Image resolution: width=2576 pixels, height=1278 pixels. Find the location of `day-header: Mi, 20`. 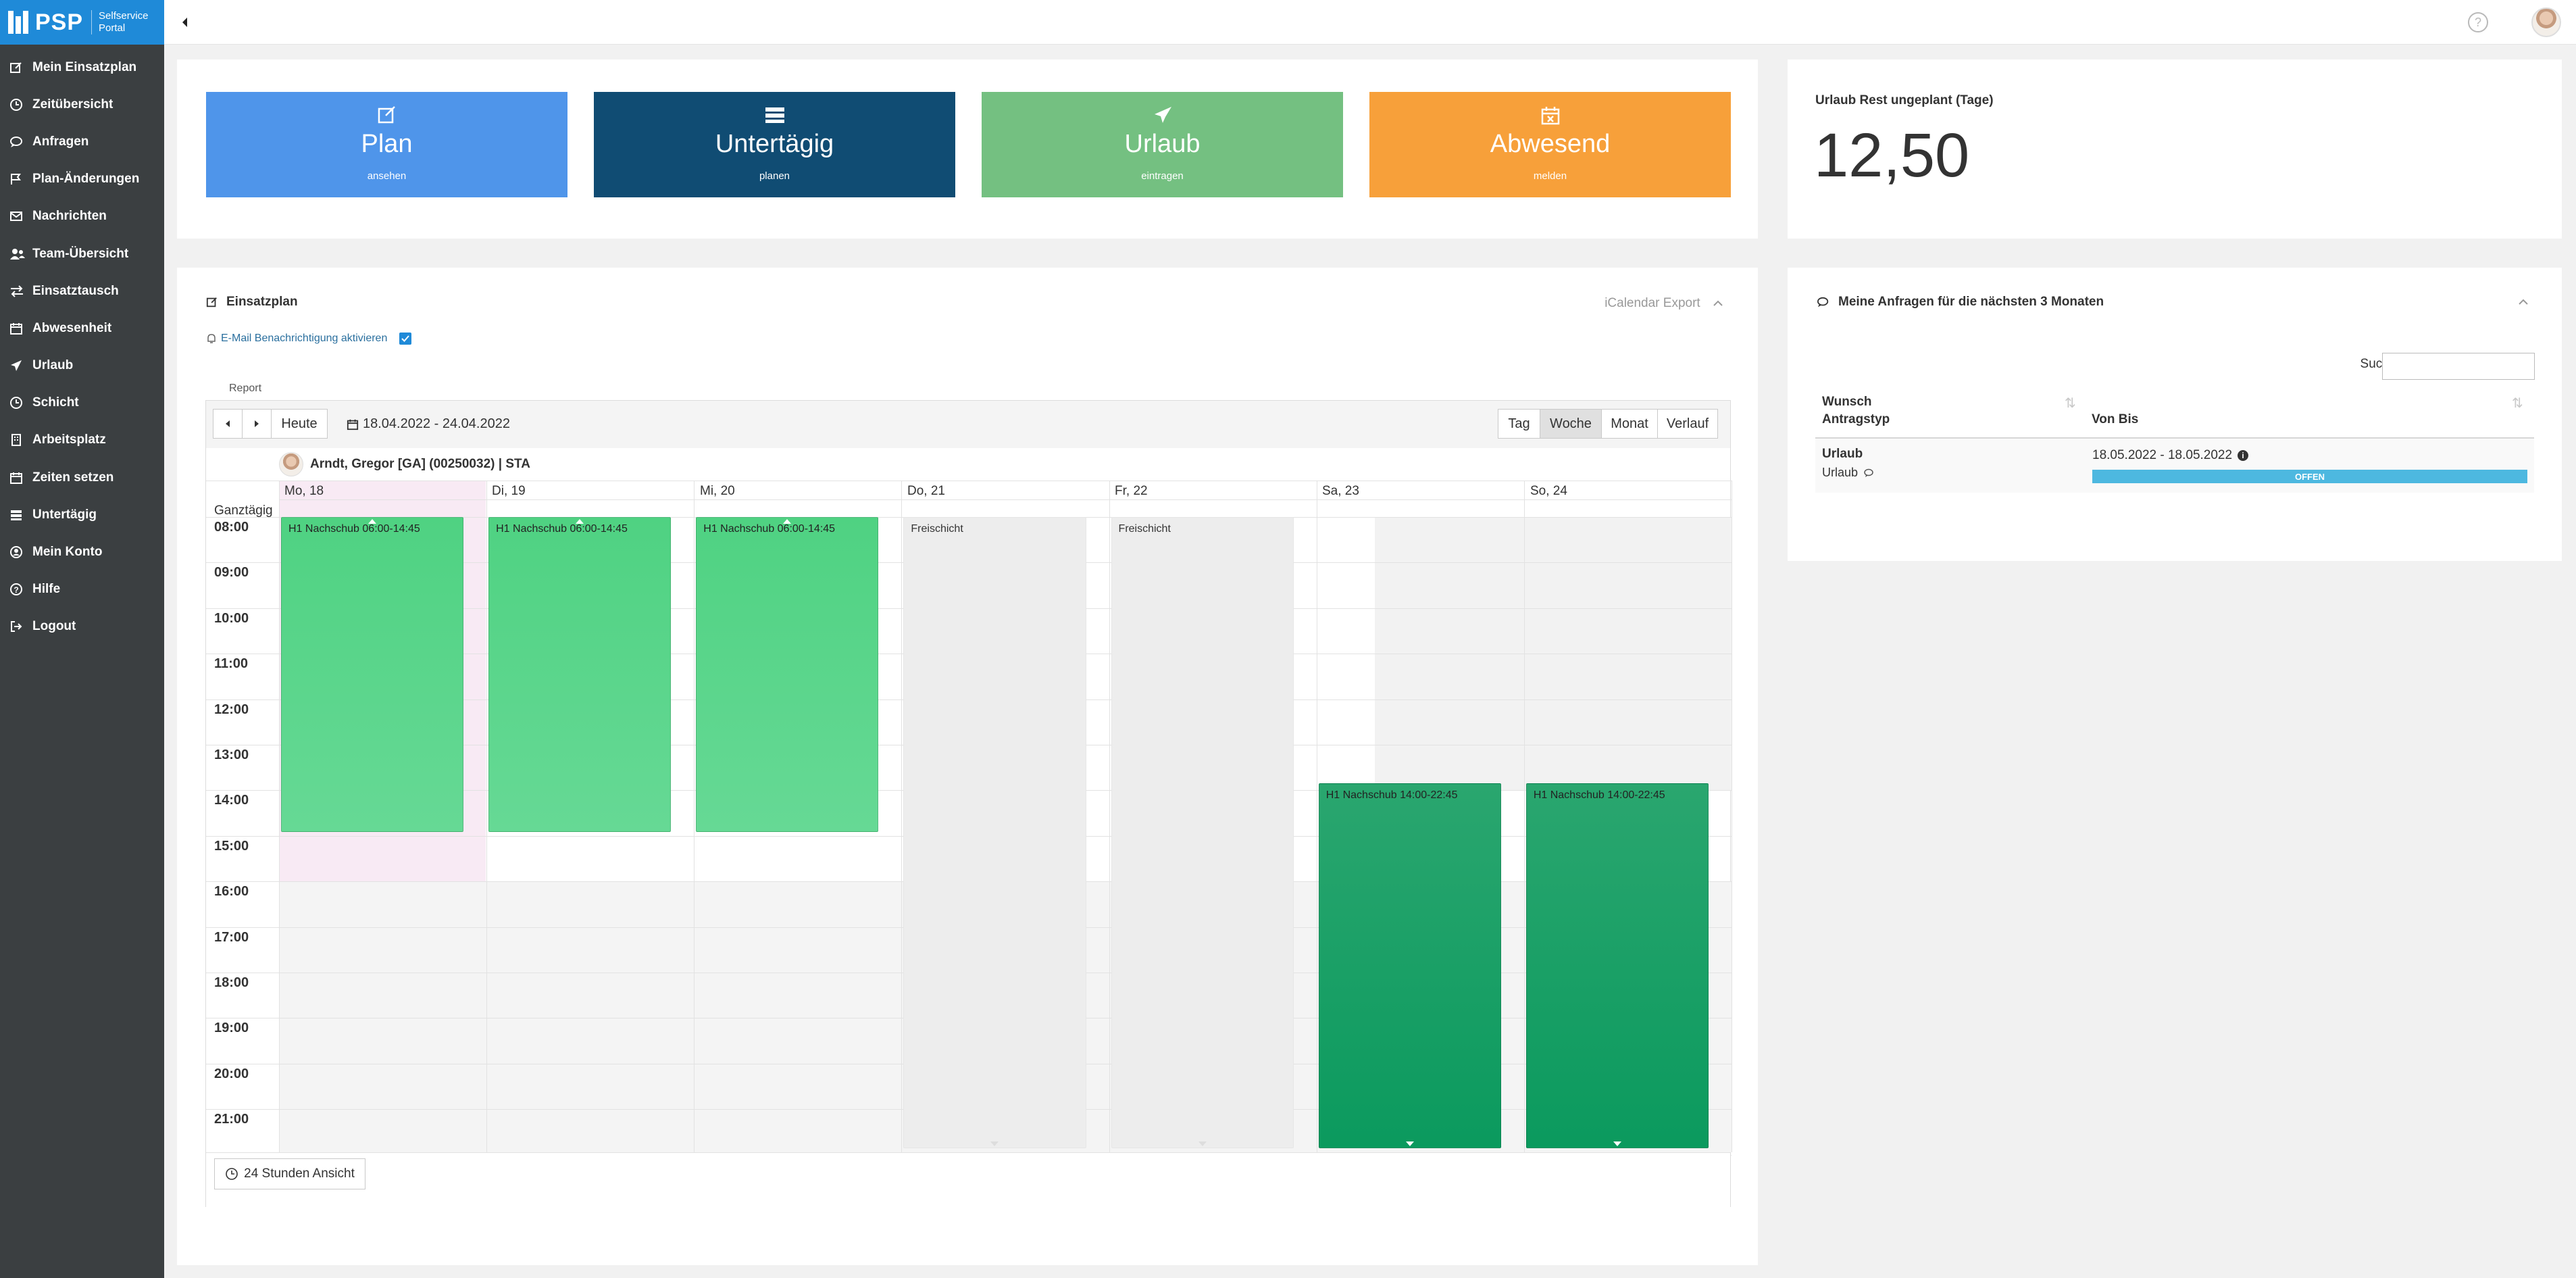

day-header: Mi, 20 is located at coordinates (717, 491).